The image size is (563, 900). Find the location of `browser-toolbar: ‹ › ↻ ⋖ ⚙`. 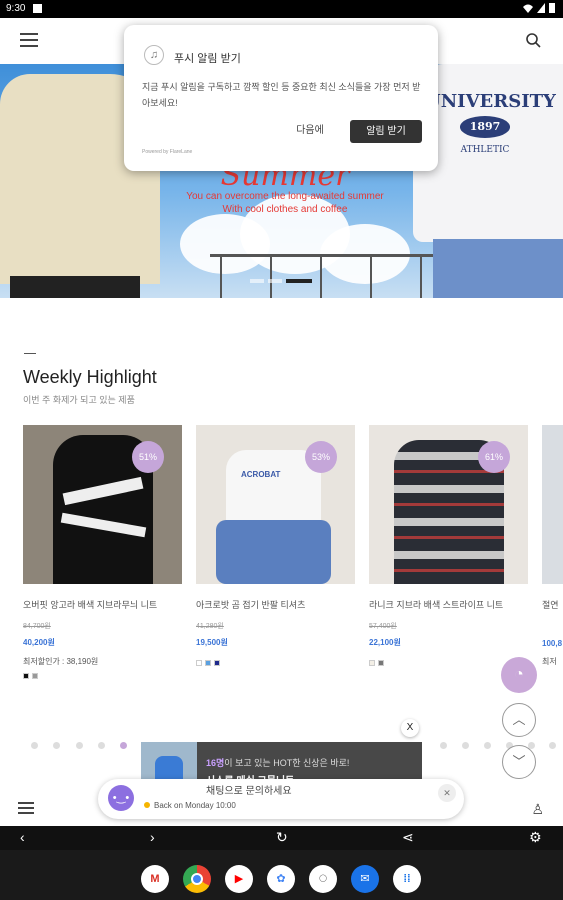

browser-toolbar: ‹ › ↻ ⋖ ⚙ is located at coordinates (281, 838).